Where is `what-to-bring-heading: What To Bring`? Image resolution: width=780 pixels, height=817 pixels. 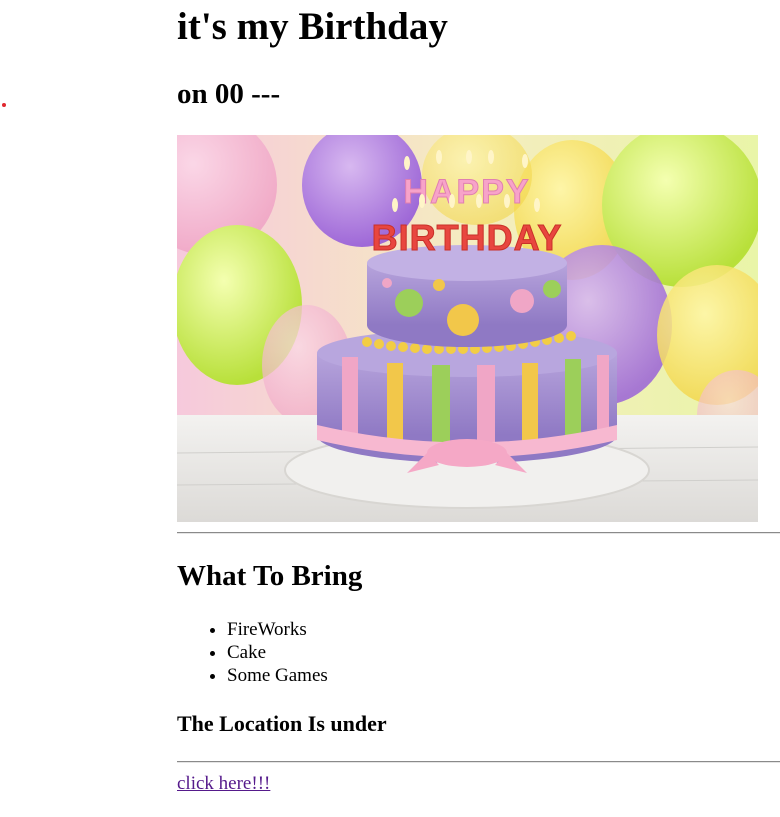 what-to-bring-heading: What To Bring is located at coordinates (270, 576).